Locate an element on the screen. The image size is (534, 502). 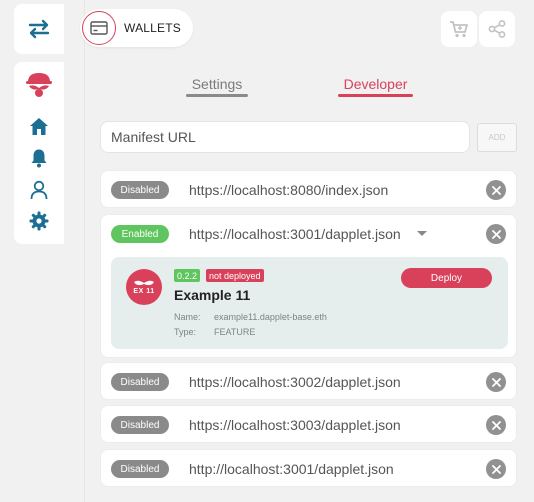
registry-url: https://localhost:3001/dapplet.json is located at coordinates (295, 234).